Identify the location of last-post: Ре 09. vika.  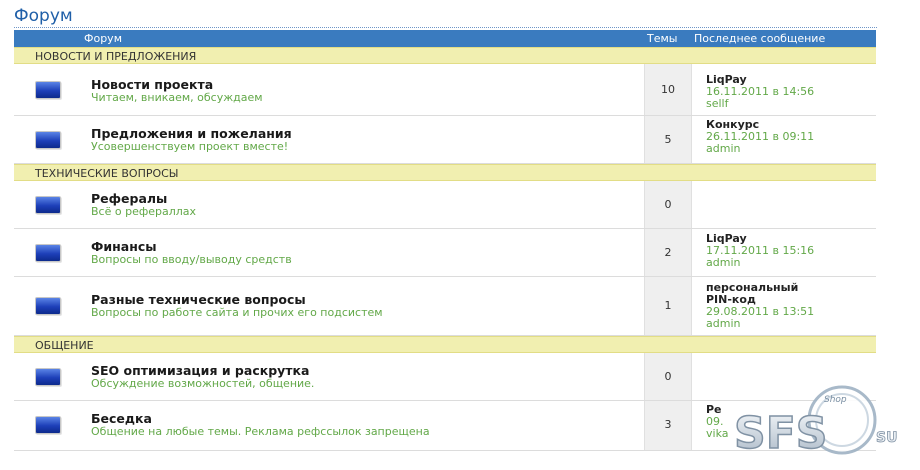
(717, 422).